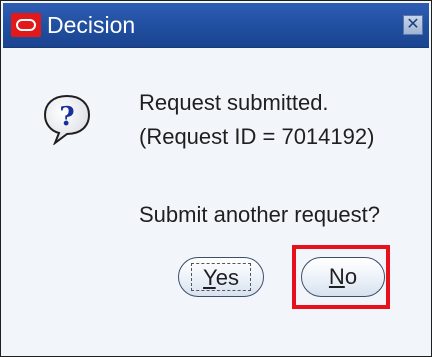 The image size is (432, 357). What do you see at coordinates (91, 25) in the screenshot?
I see `window-title: Decision` at bounding box center [91, 25].